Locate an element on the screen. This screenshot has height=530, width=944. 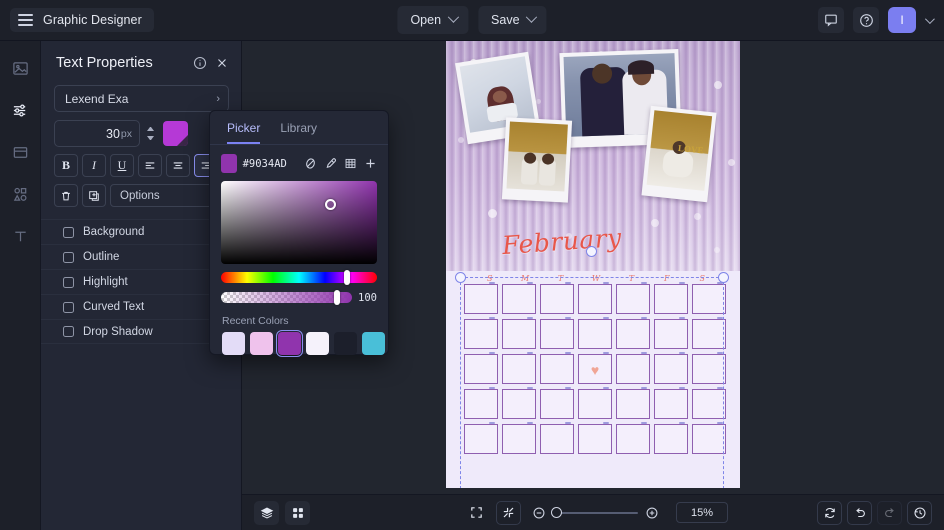
eyedropper-icon is located at coordinates (331, 163).